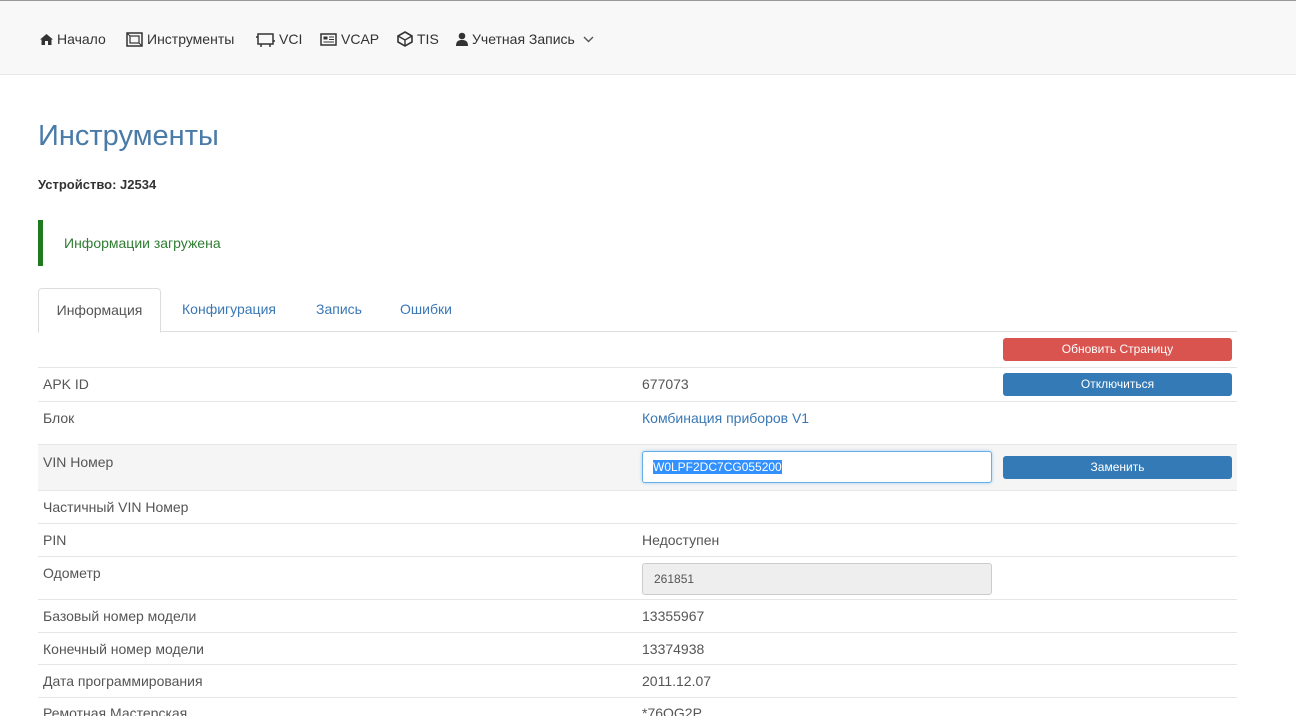 The width and height of the screenshot is (1296, 716). Describe the element at coordinates (134, 39) in the screenshot. I see `tools-icon` at that location.